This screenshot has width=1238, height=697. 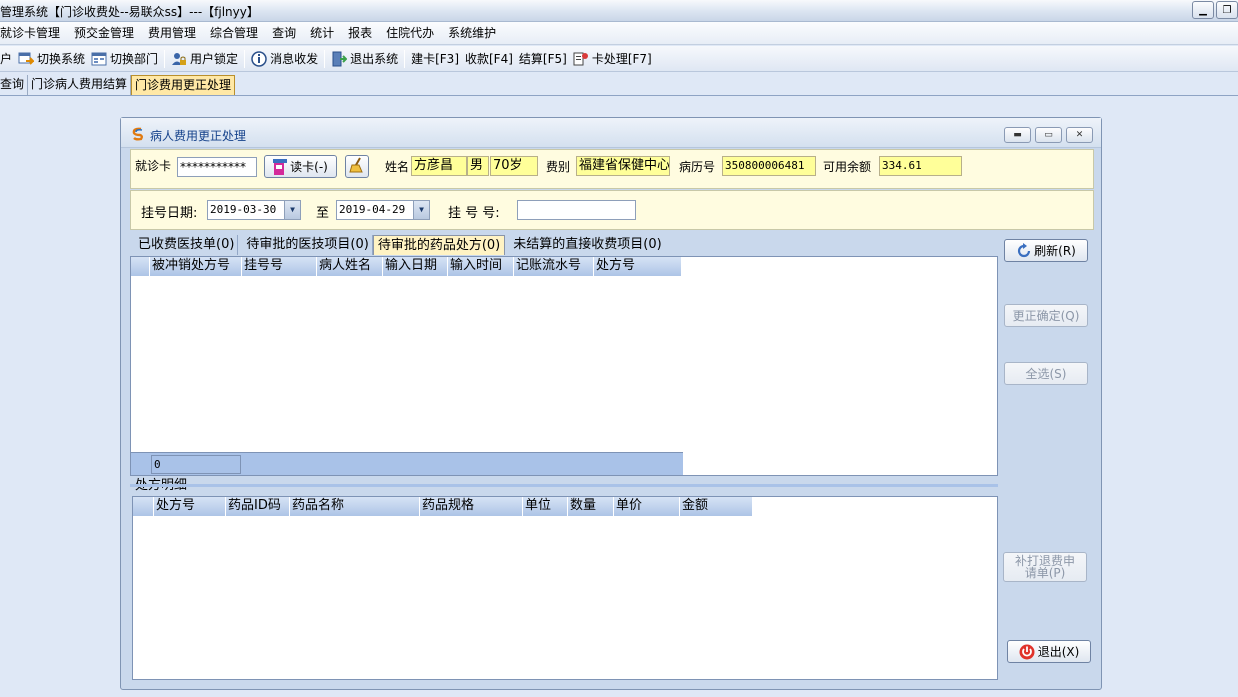 What do you see at coordinates (1017, 135) in the screenshot?
I see `dialog-minimize-button: ▬` at bounding box center [1017, 135].